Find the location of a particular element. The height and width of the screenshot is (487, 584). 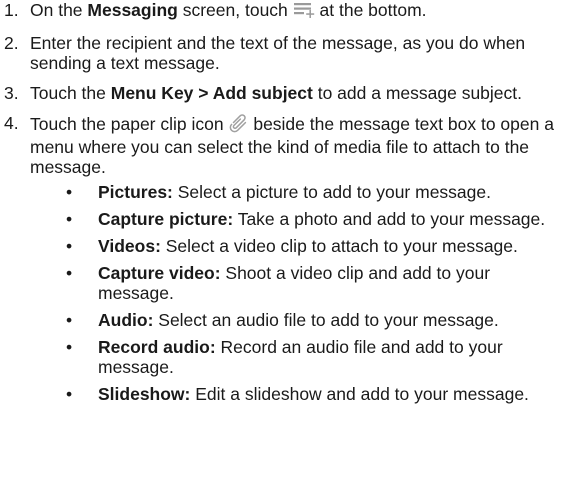

item-label: Capture picture: is located at coordinates (166, 219).